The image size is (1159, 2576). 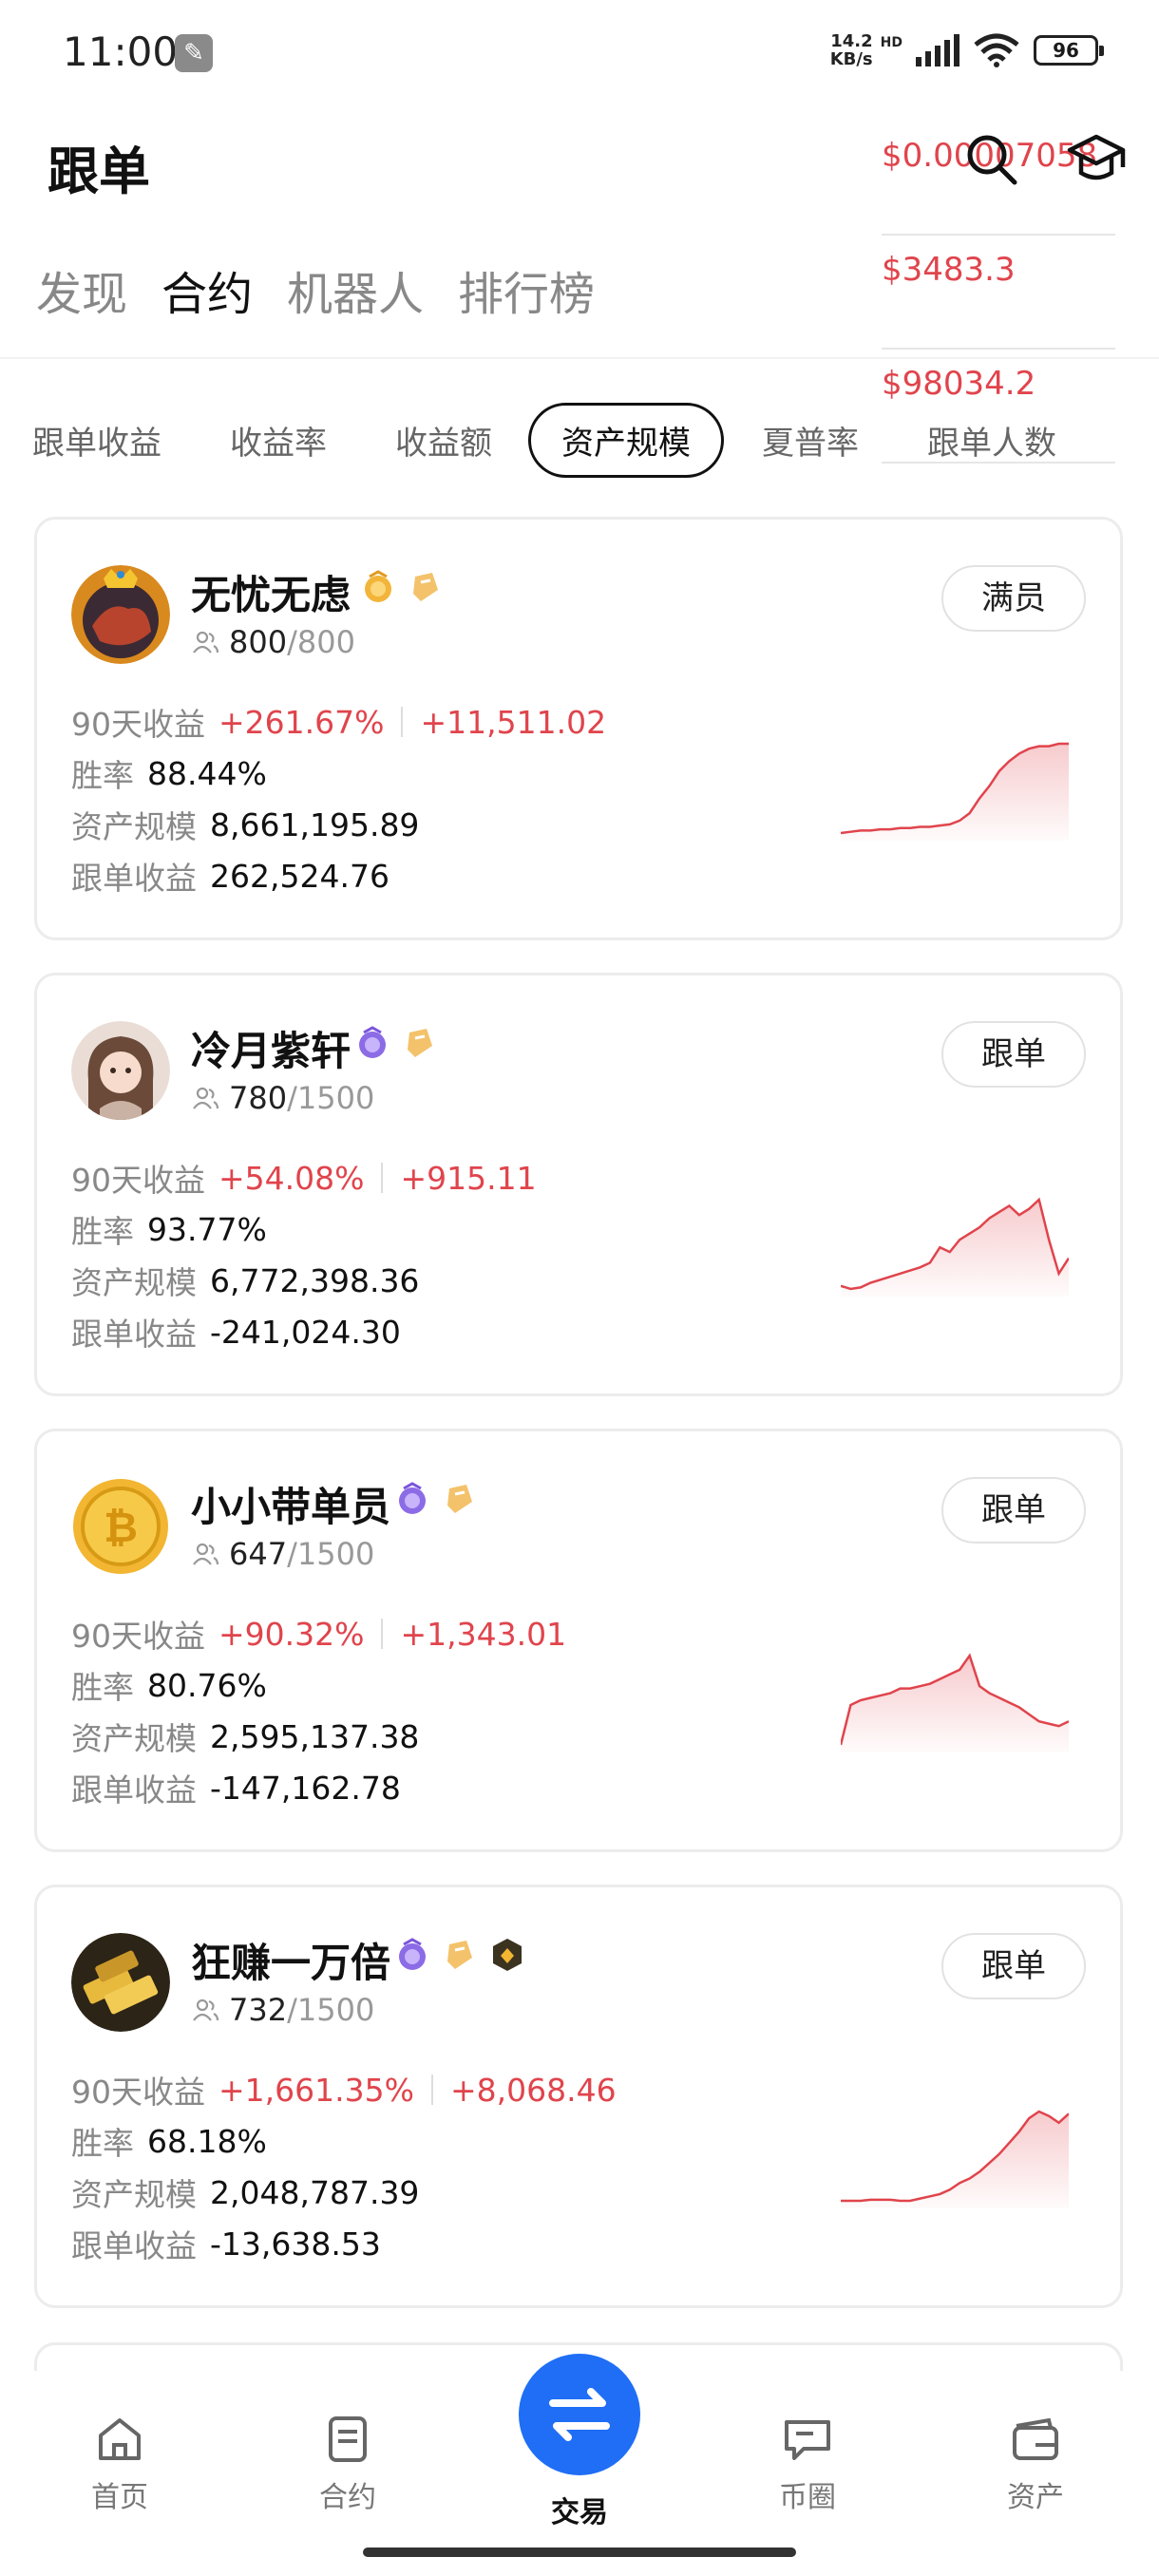 What do you see at coordinates (991, 440) in the screenshot?
I see `sort-chip-followers: 跟单人数` at bounding box center [991, 440].